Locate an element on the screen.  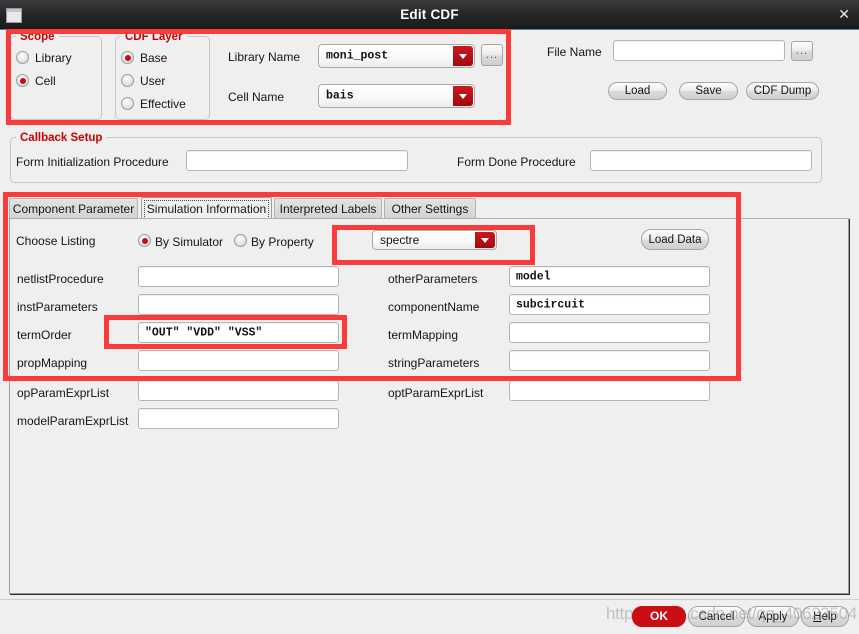
param-label-instparameters: instParameters is located at coordinates (57, 307).